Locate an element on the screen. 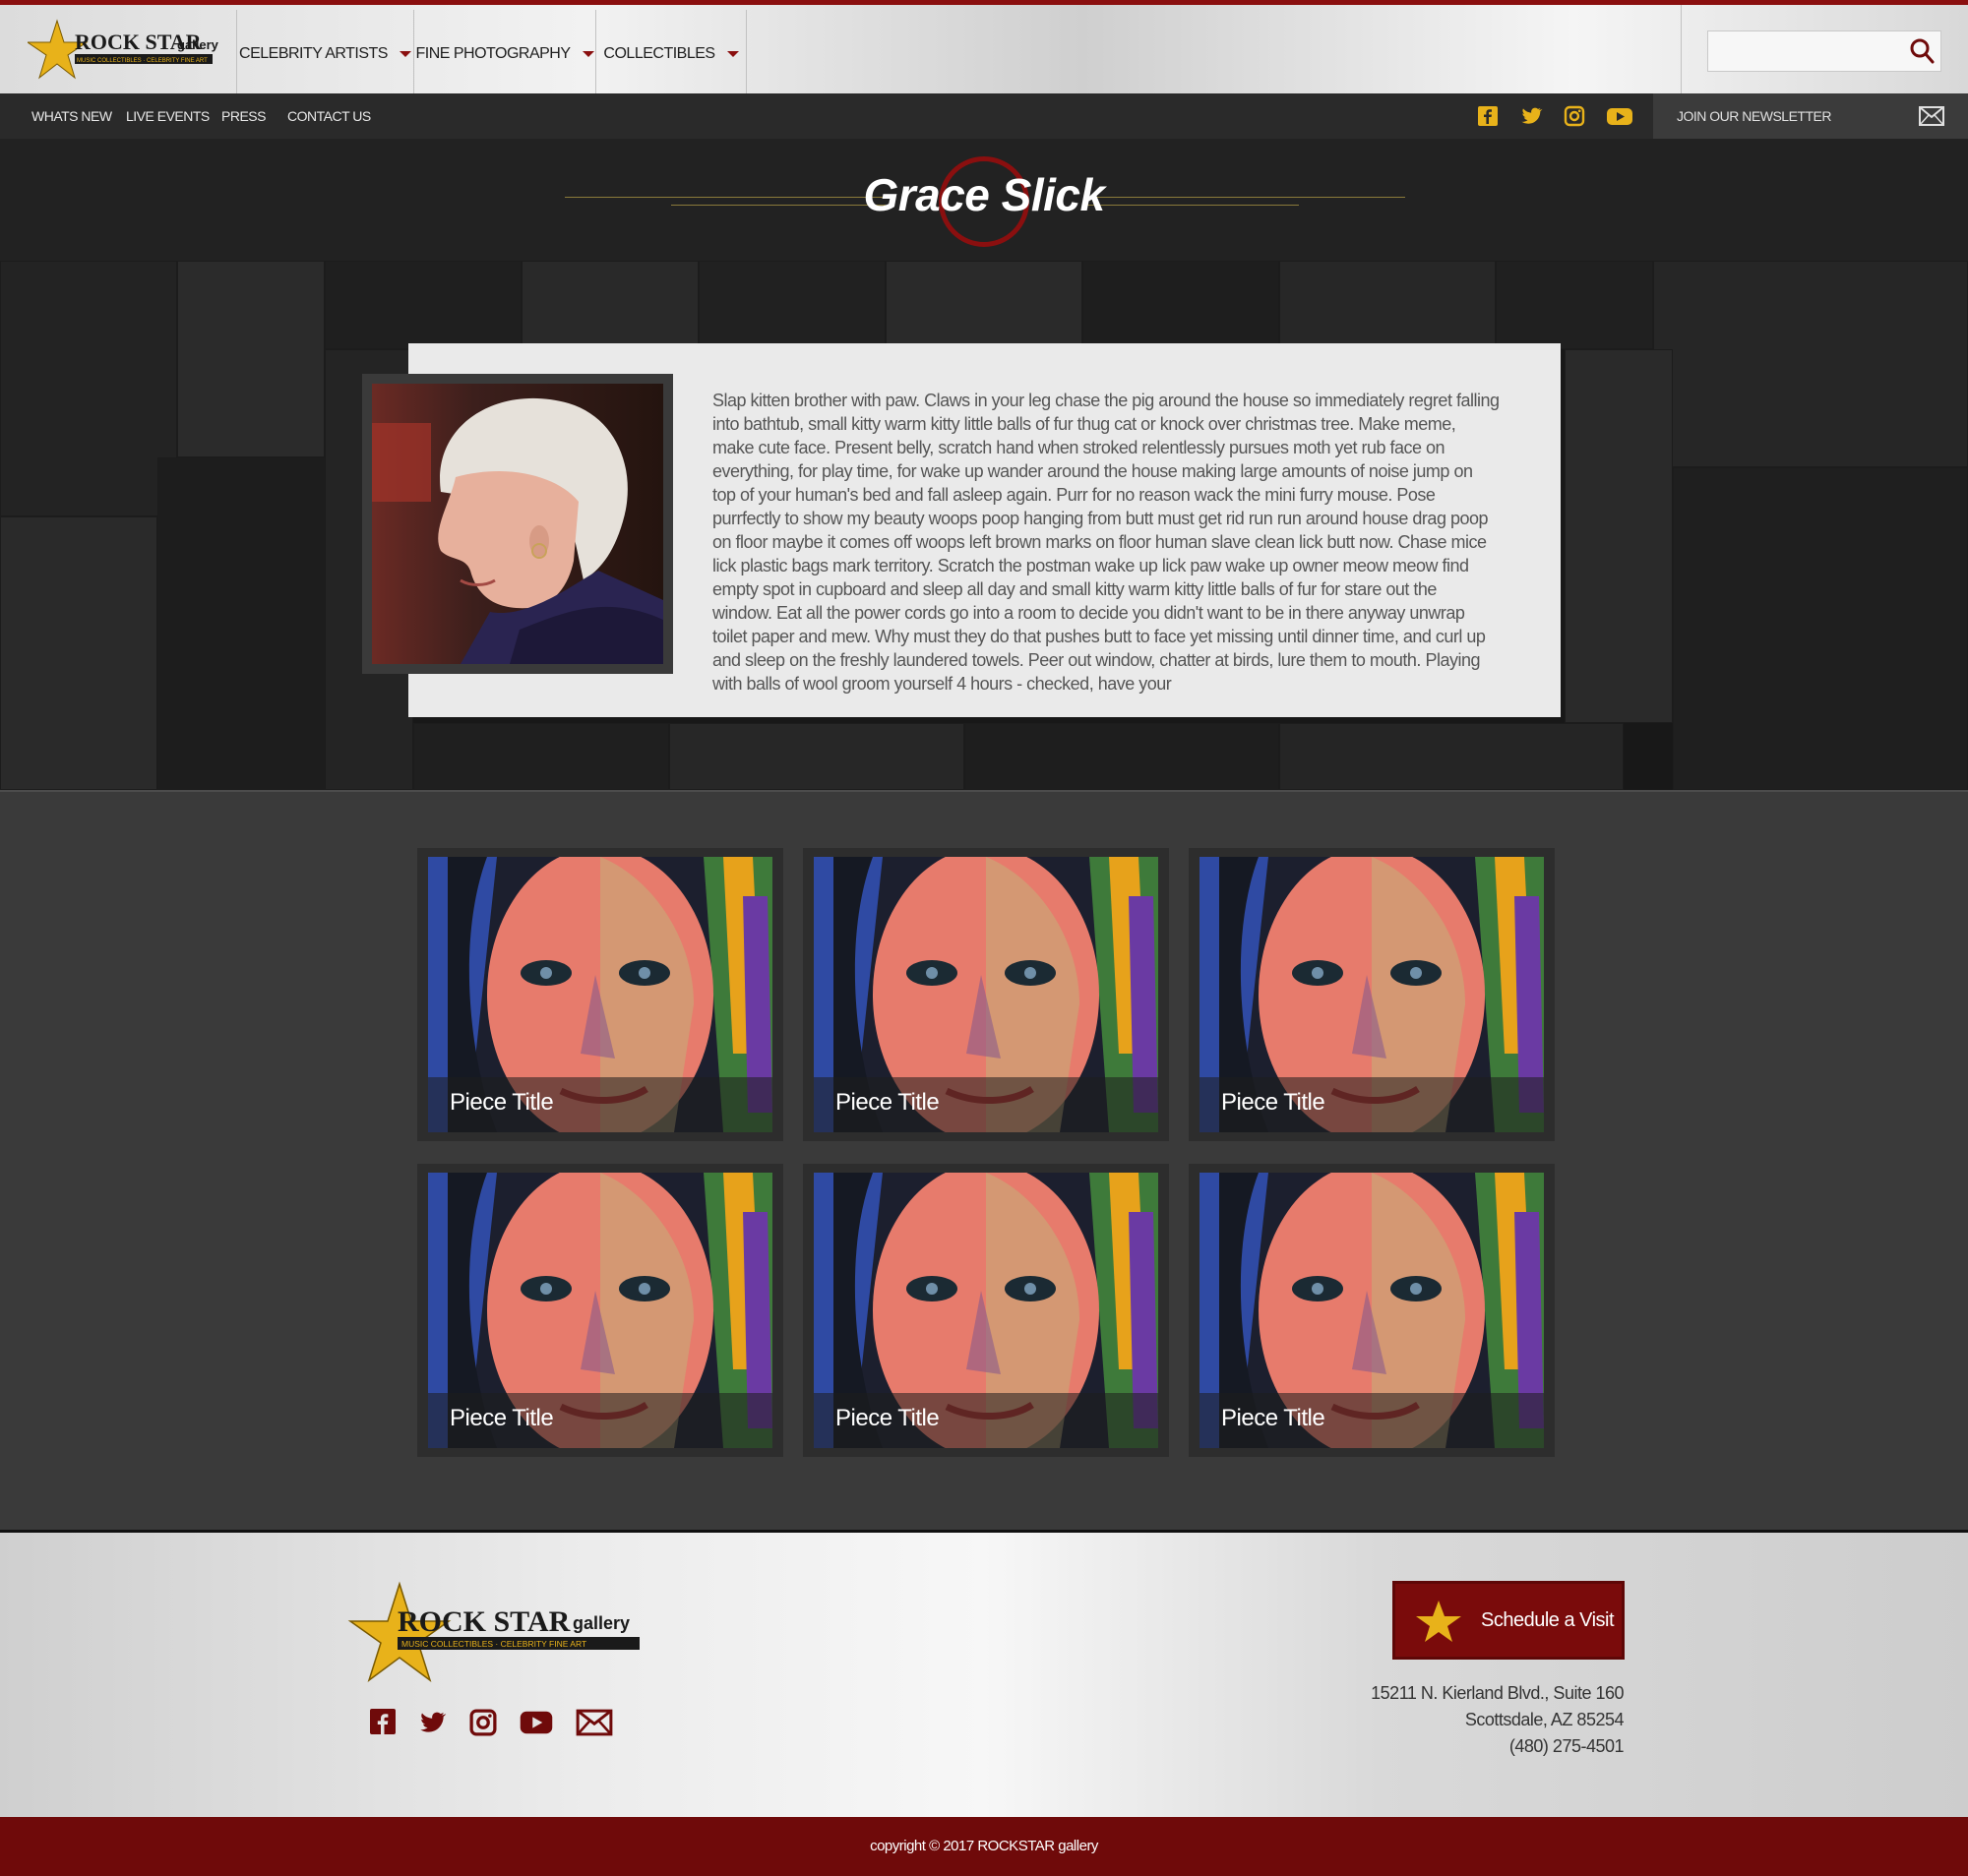 This screenshot has height=1876, width=1968. nav-collectibles: COLLECTIBLES is located at coordinates (671, 54).